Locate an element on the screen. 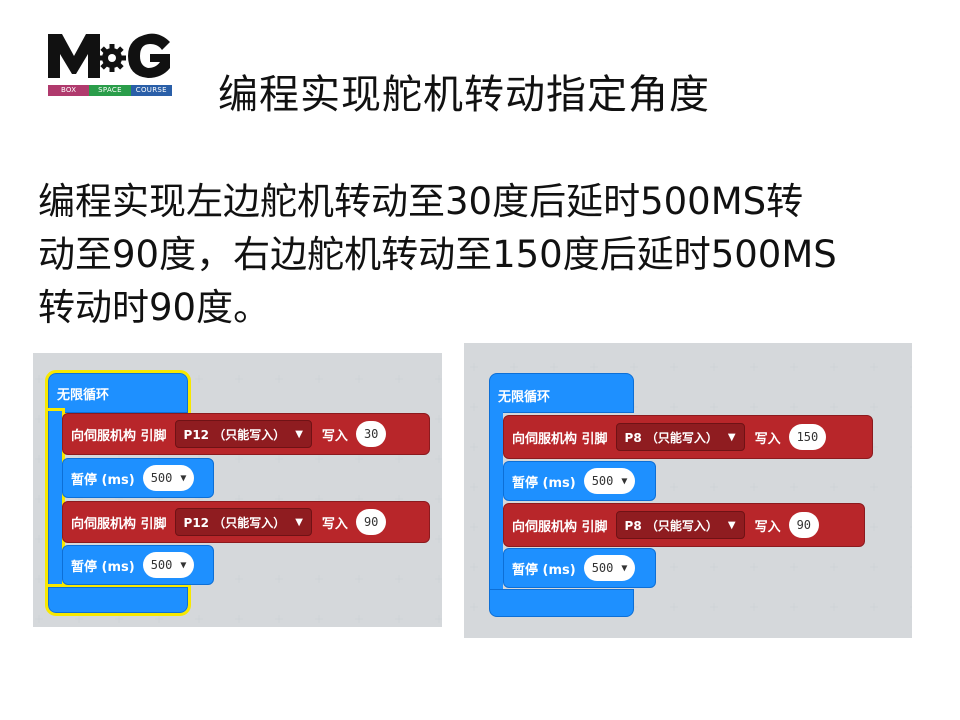 The image size is (960, 720). servo-write-block: 向伺服机构 引脚 P12 （只能写入） ▼ 写入 90 is located at coordinates (246, 522).